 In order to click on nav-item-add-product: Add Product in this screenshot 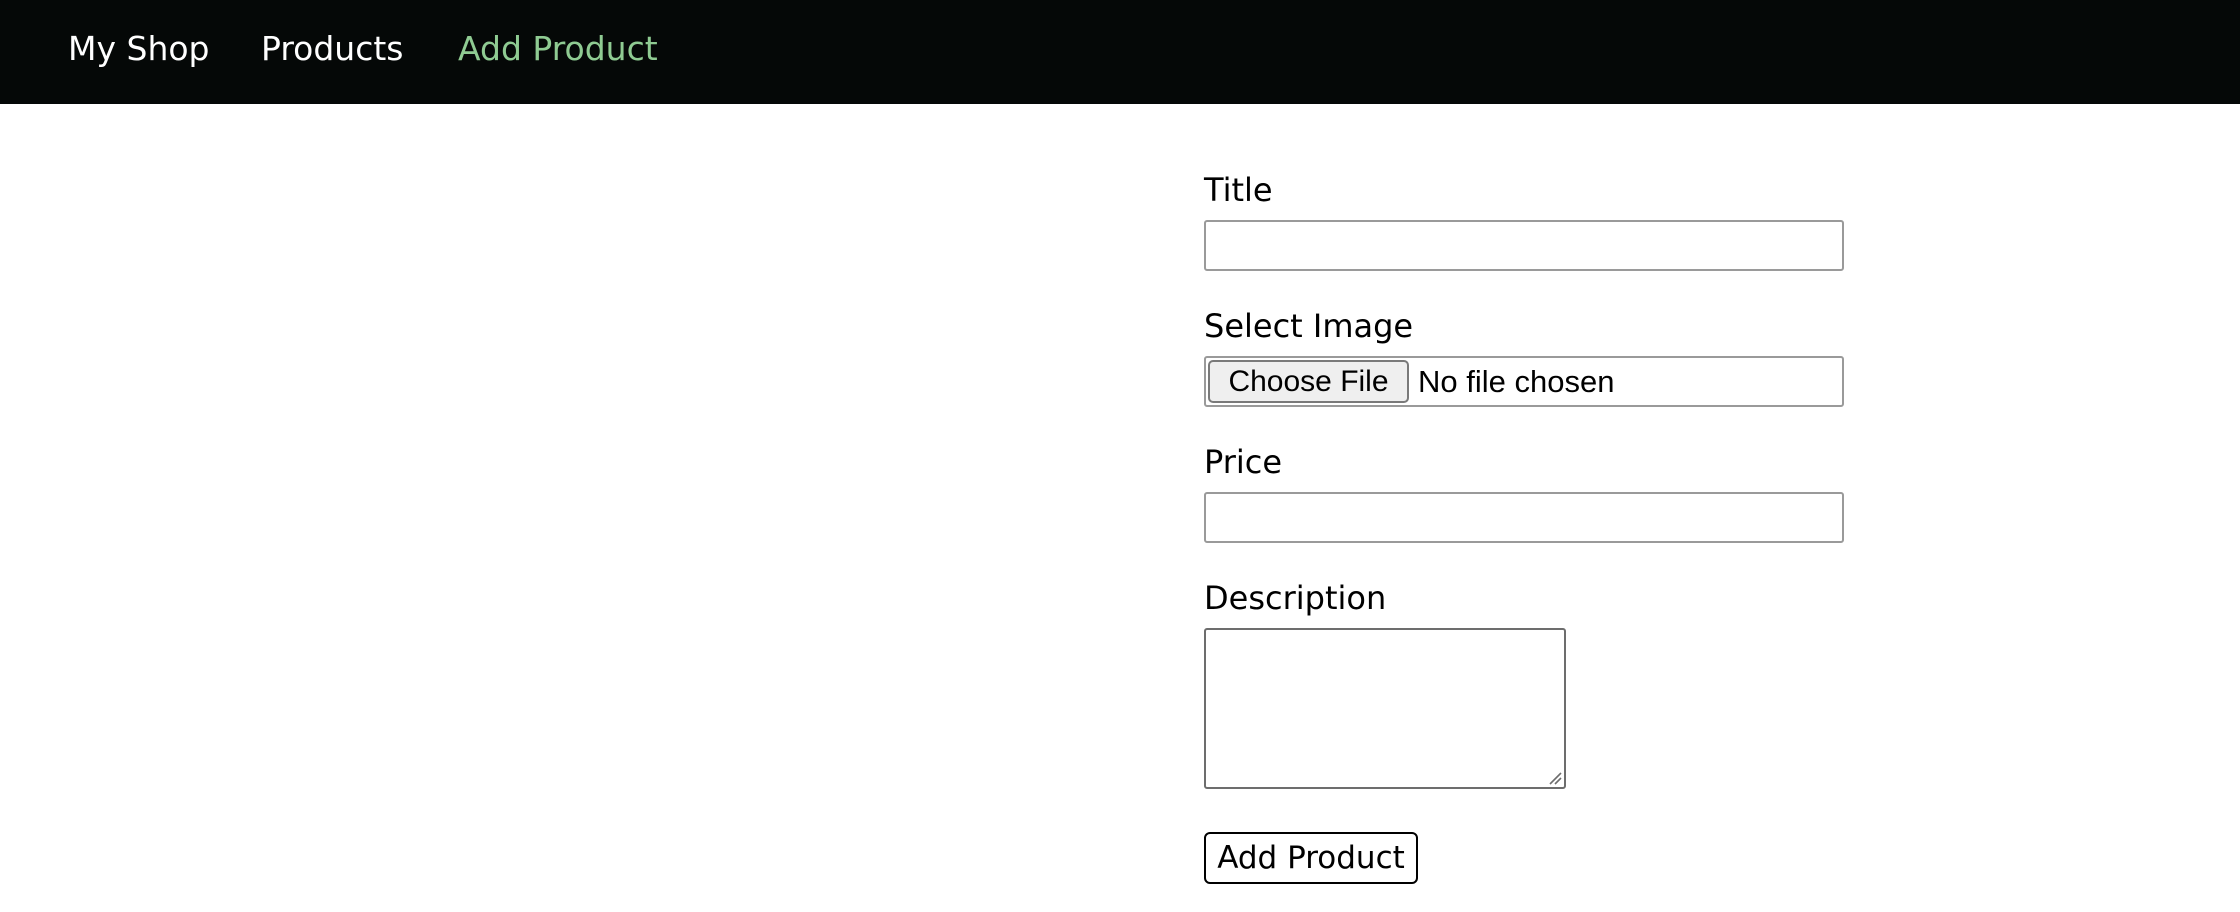, I will do `click(558, 52)`.